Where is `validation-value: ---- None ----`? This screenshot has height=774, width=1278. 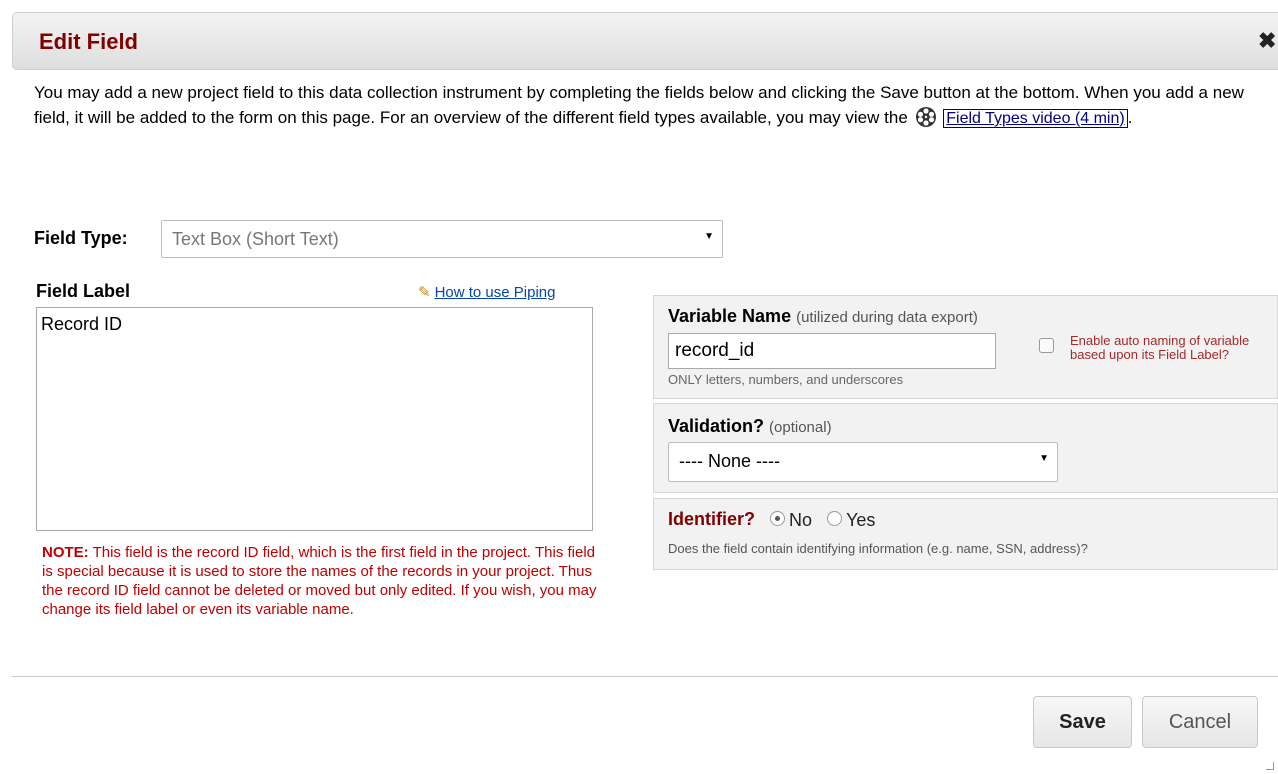 validation-value: ---- None ---- is located at coordinates (729, 461).